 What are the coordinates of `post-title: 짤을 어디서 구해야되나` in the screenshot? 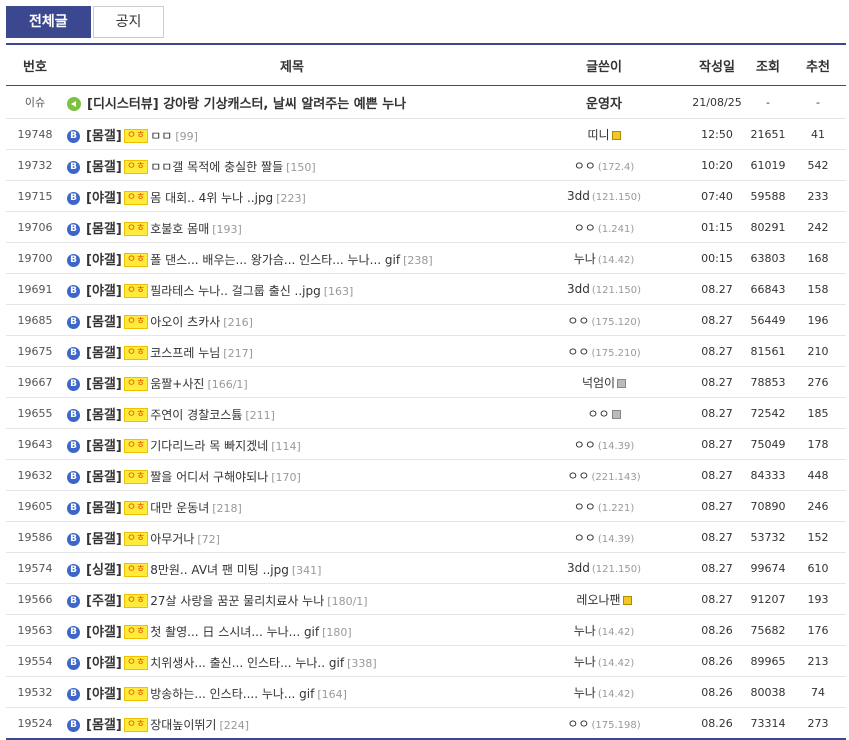 It's located at (209, 477).